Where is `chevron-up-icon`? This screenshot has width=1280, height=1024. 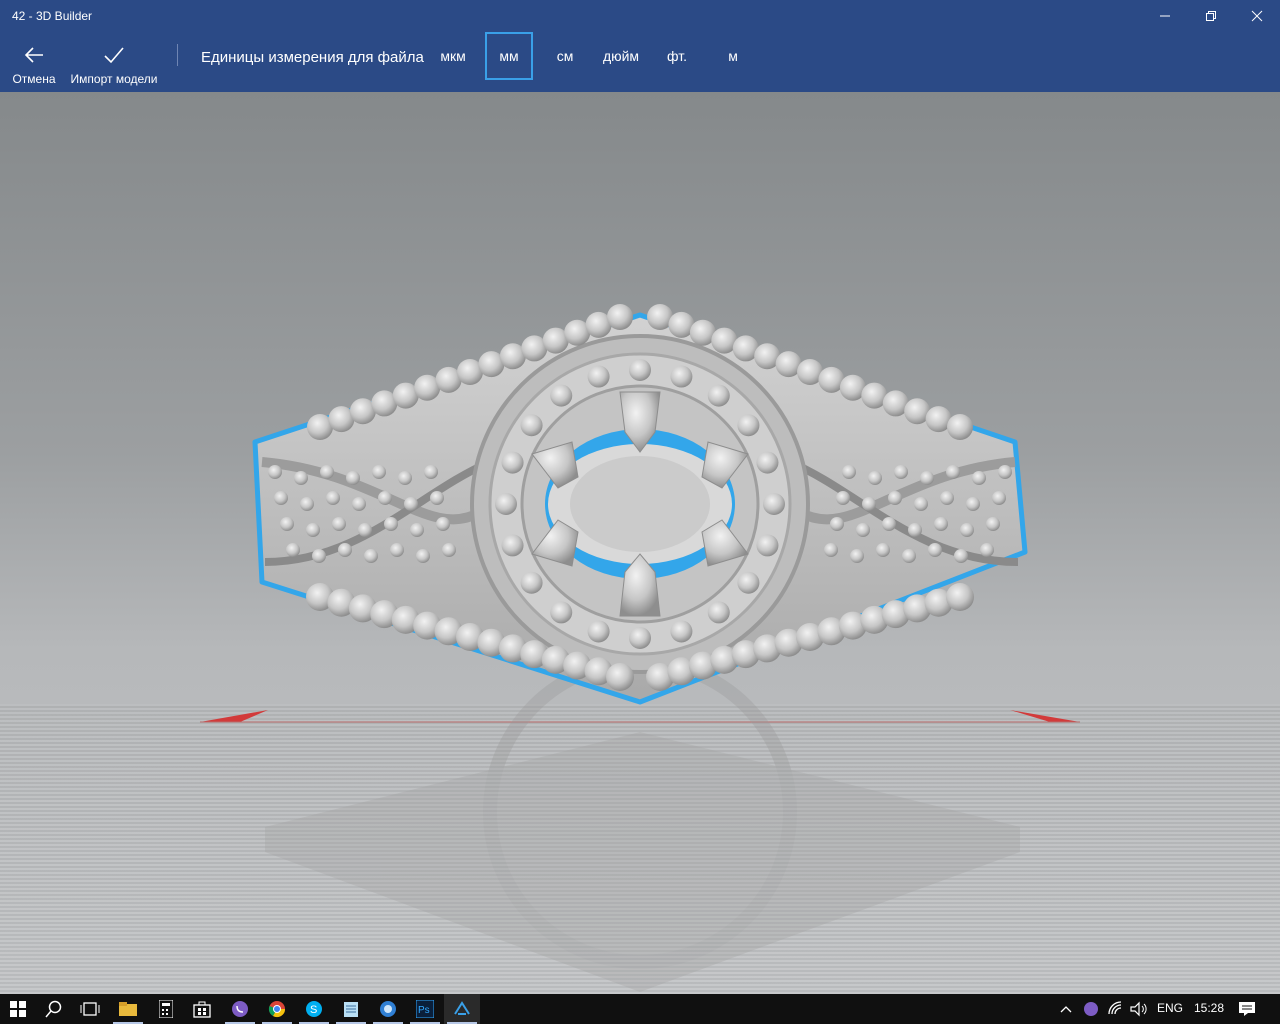
chevron-up-icon is located at coordinates (1066, 1009).